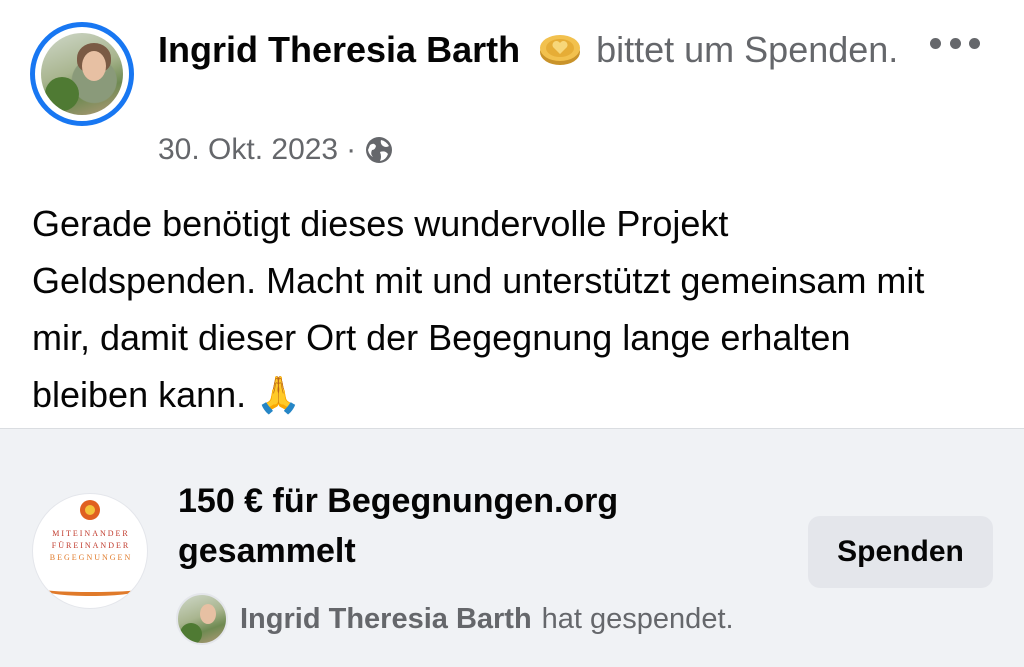 This screenshot has width=1024, height=667. Describe the element at coordinates (637, 618) in the screenshot. I see `donor-action: hat gespendet.` at that location.